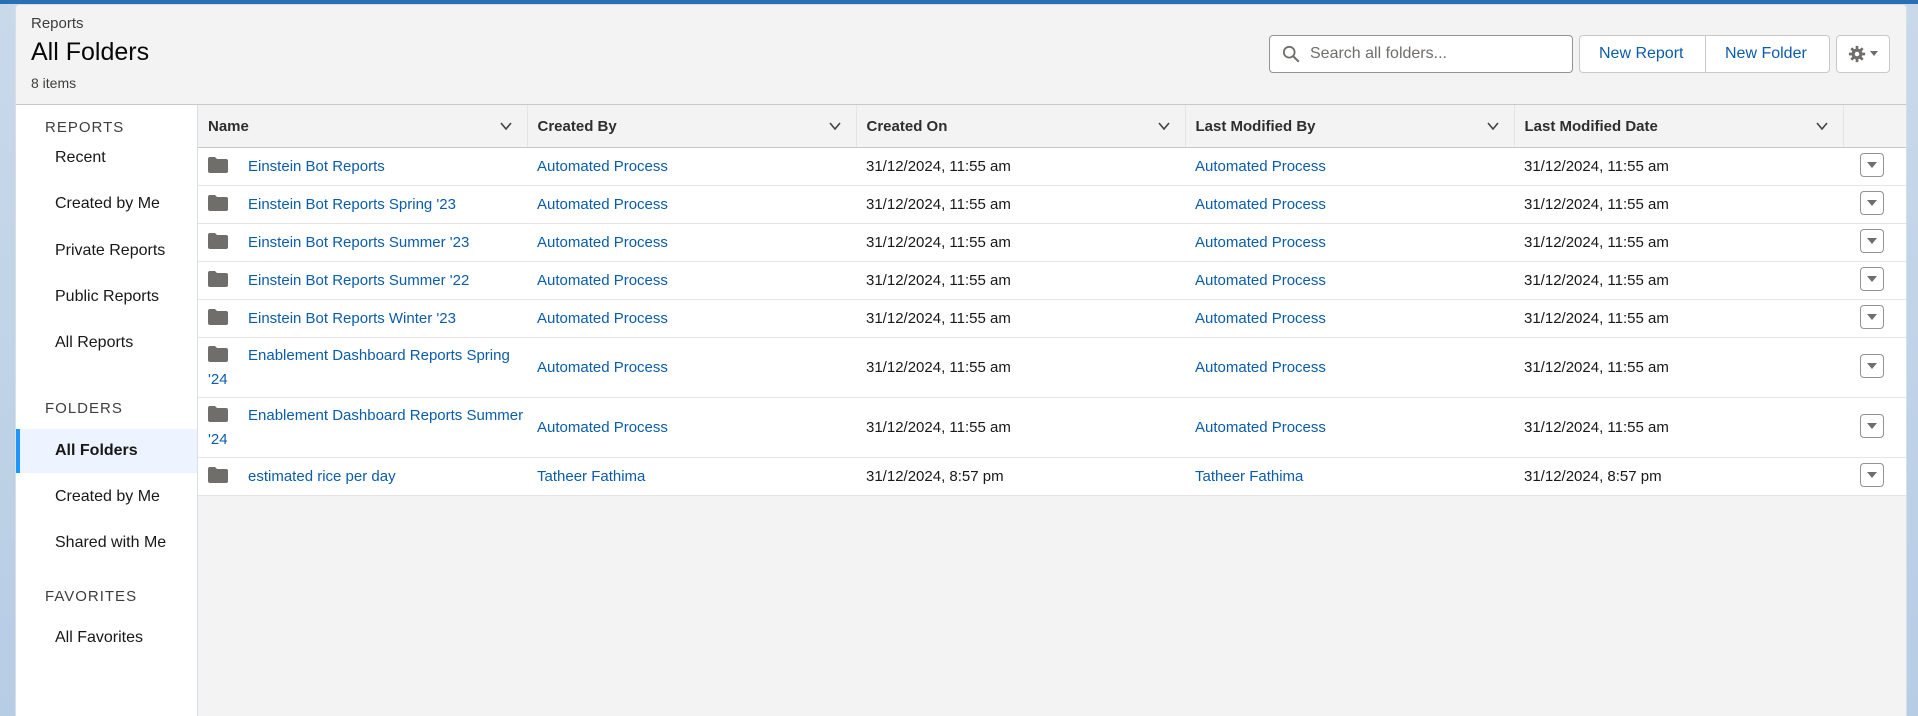  I want to click on column-header-name: Name, so click(363, 126).